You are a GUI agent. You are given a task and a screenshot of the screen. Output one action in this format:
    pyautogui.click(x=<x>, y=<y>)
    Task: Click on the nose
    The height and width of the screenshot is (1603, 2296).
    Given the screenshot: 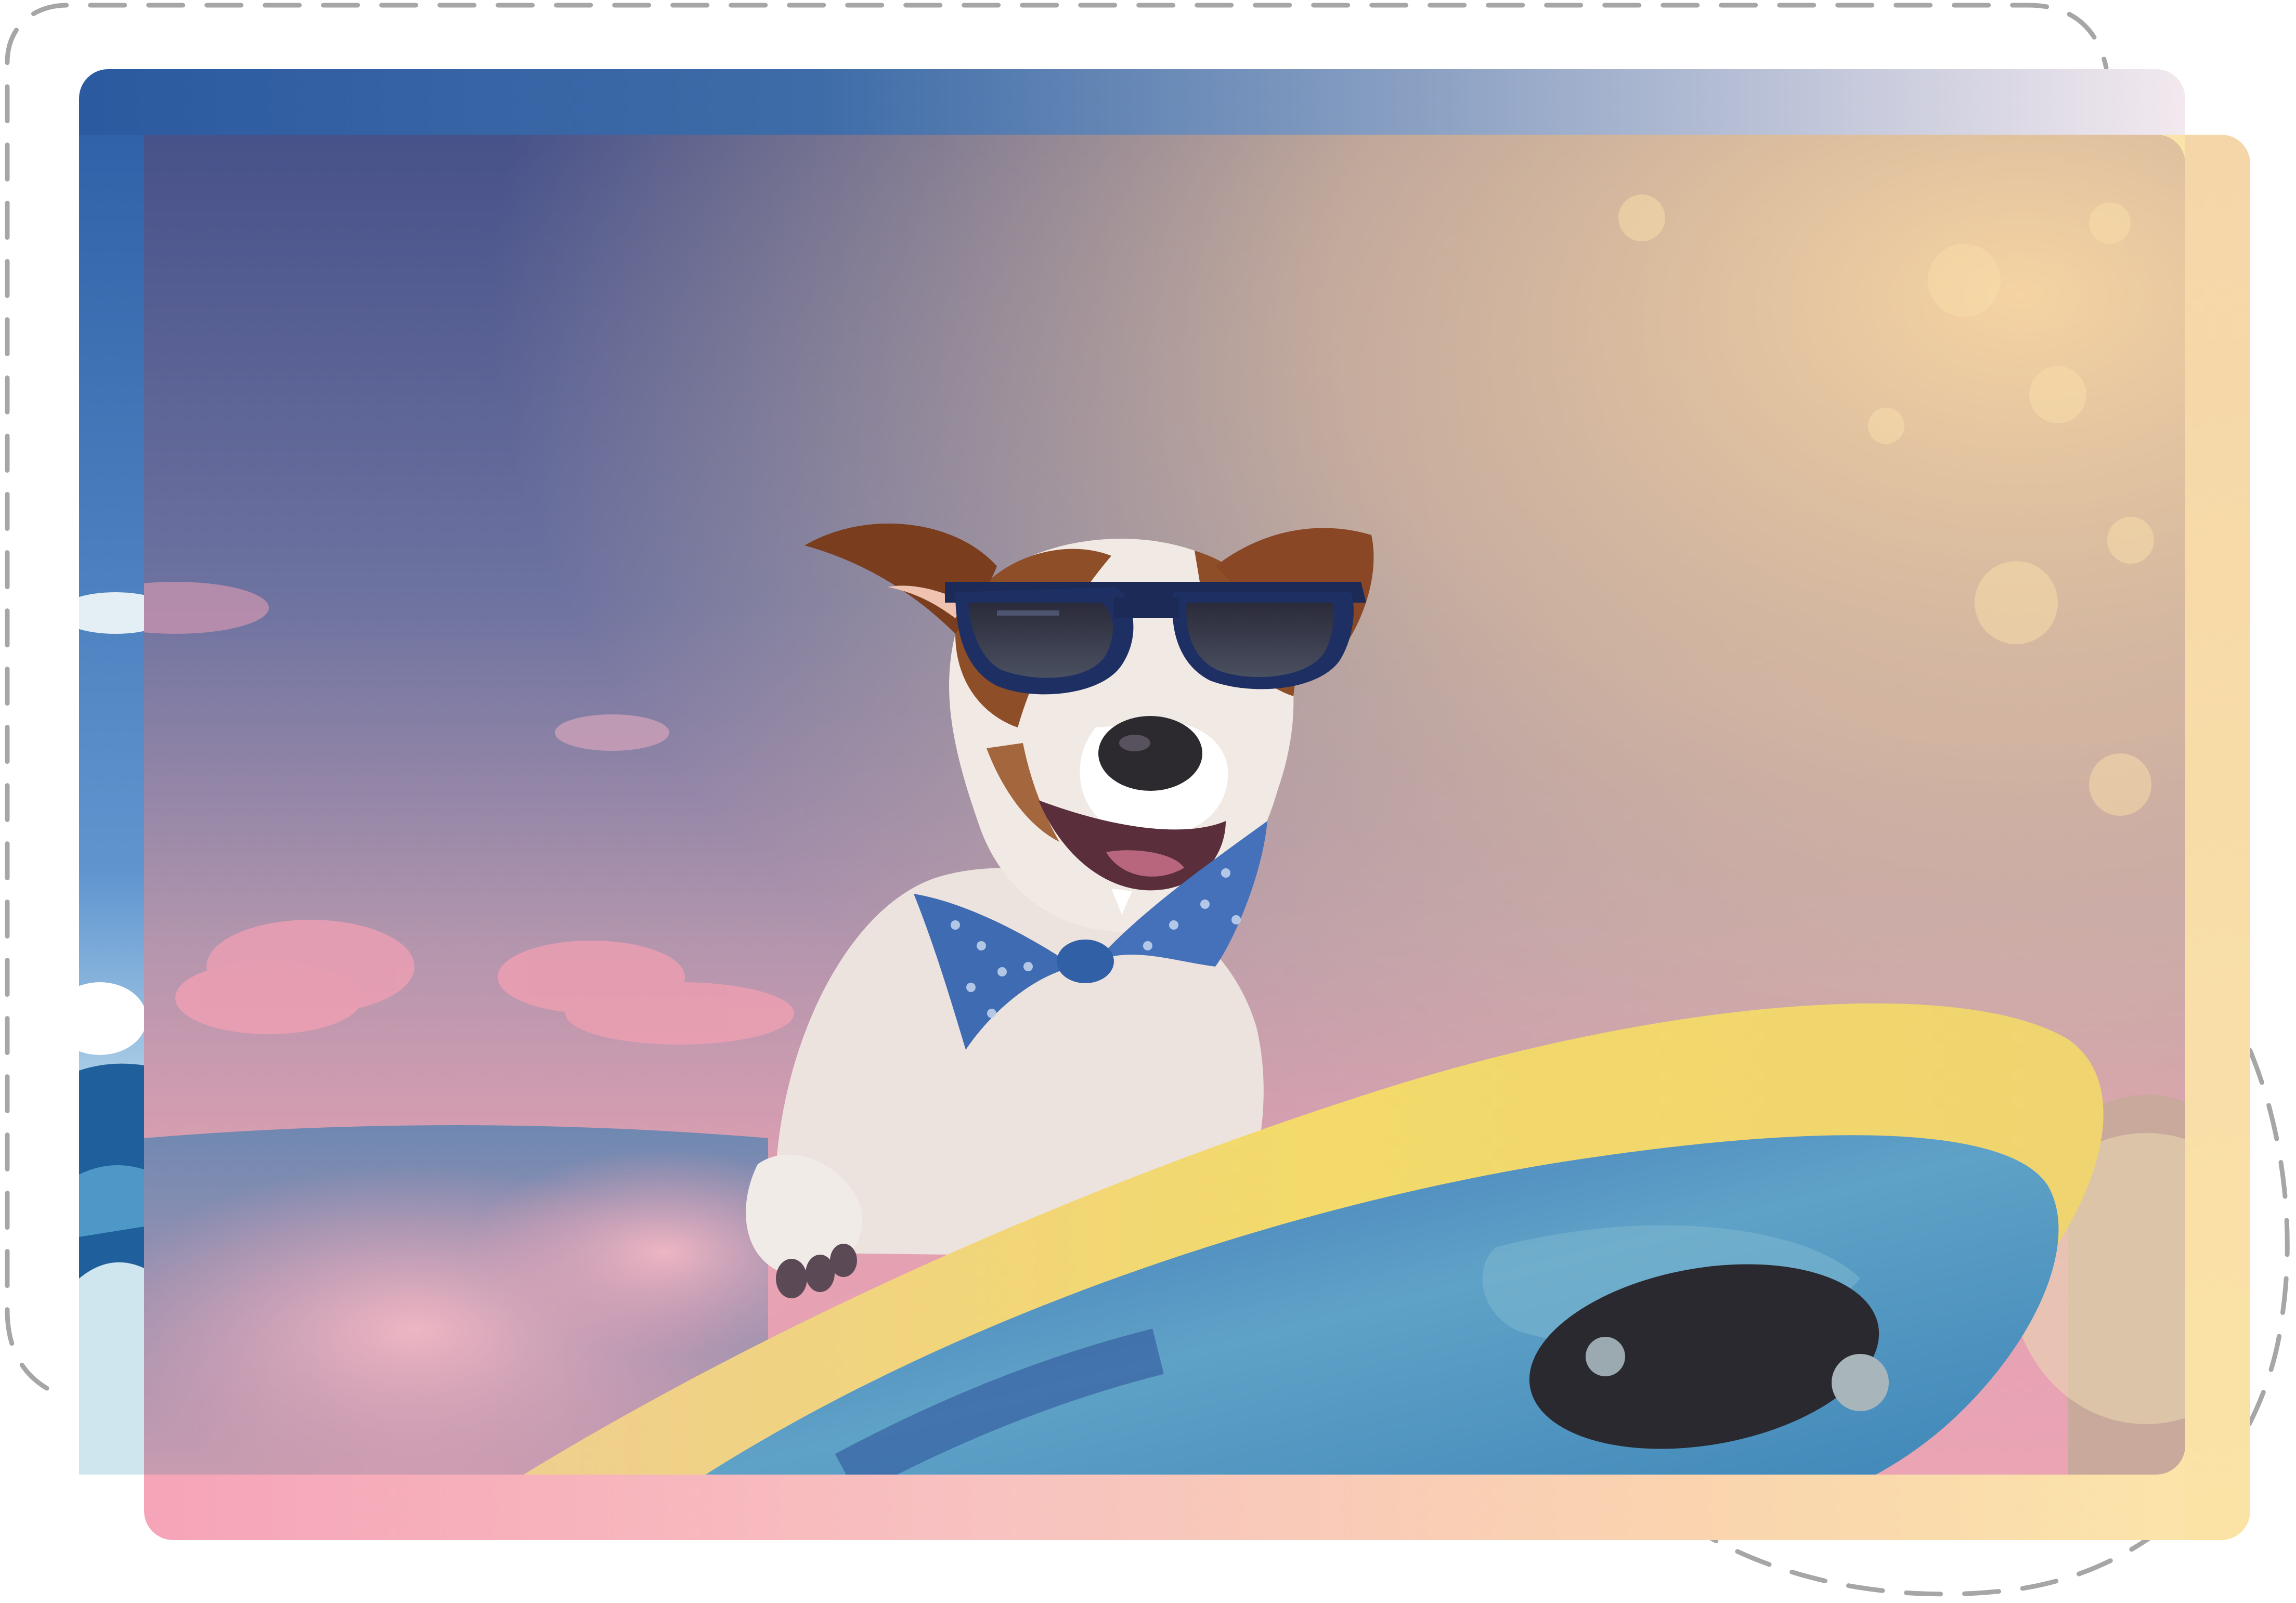 What is the action you would take?
    pyautogui.click(x=1150, y=753)
    